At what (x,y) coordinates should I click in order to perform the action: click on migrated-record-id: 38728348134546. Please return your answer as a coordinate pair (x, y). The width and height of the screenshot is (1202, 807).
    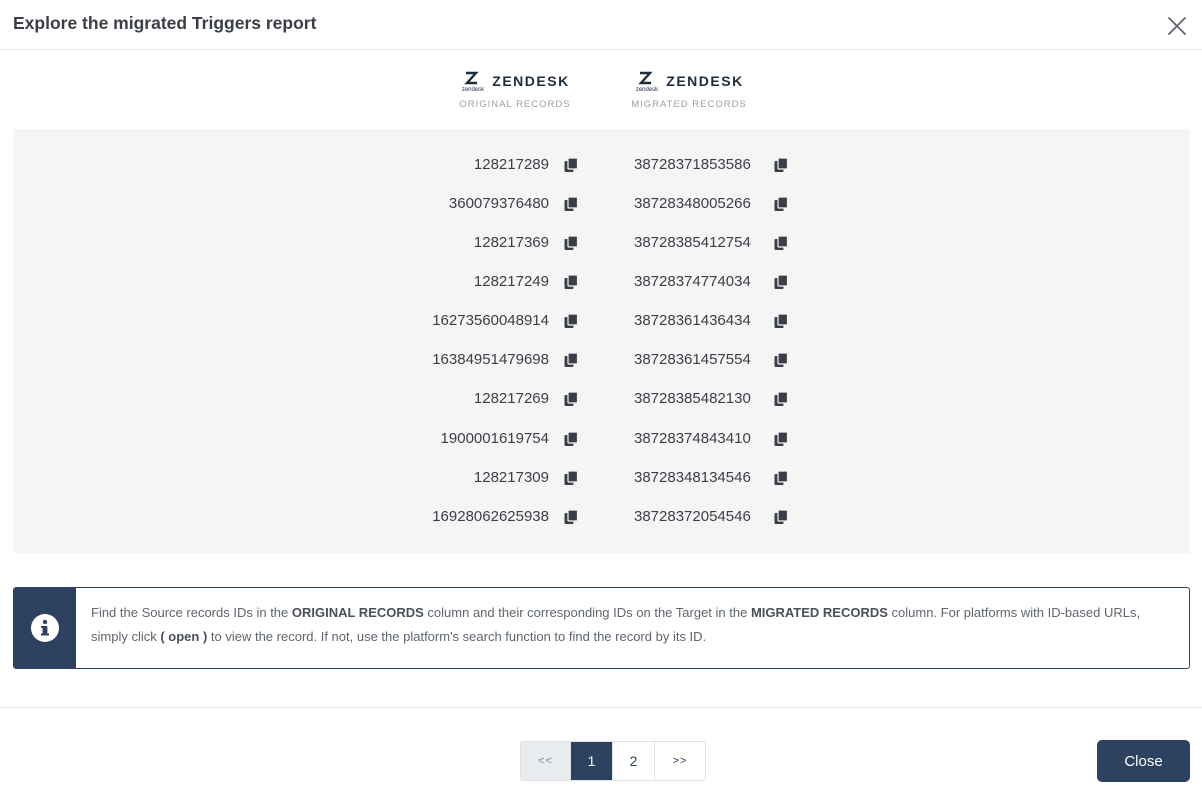
    Looking at the image, I should click on (692, 477).